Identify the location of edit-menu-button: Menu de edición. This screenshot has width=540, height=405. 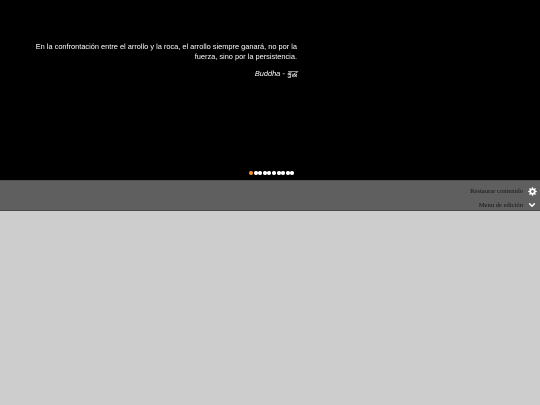
(508, 205).